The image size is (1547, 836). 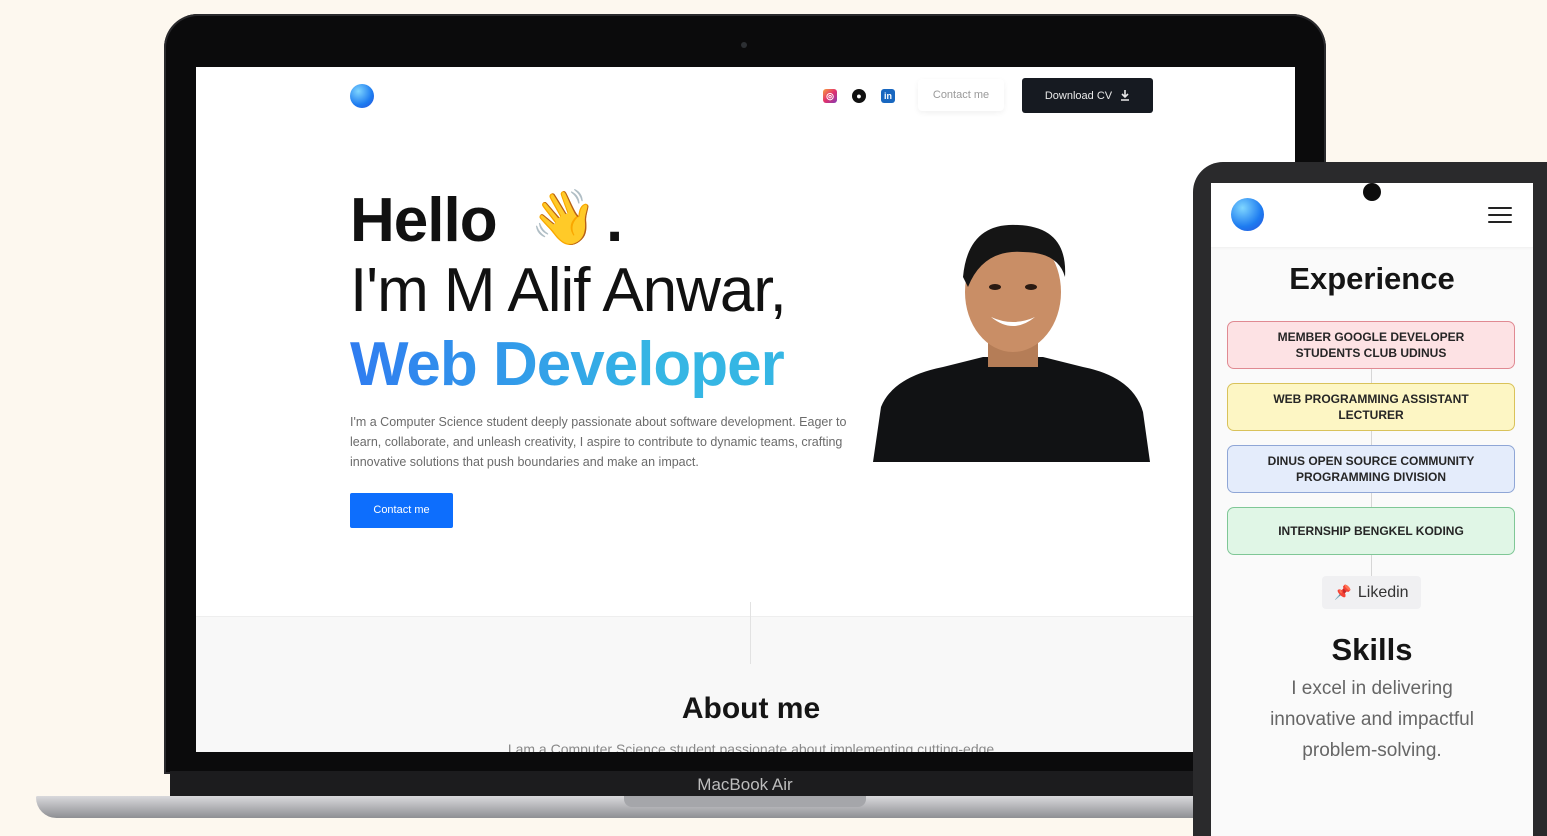 I want to click on laptop-hinge: MacBook Air, so click(x=745, y=784).